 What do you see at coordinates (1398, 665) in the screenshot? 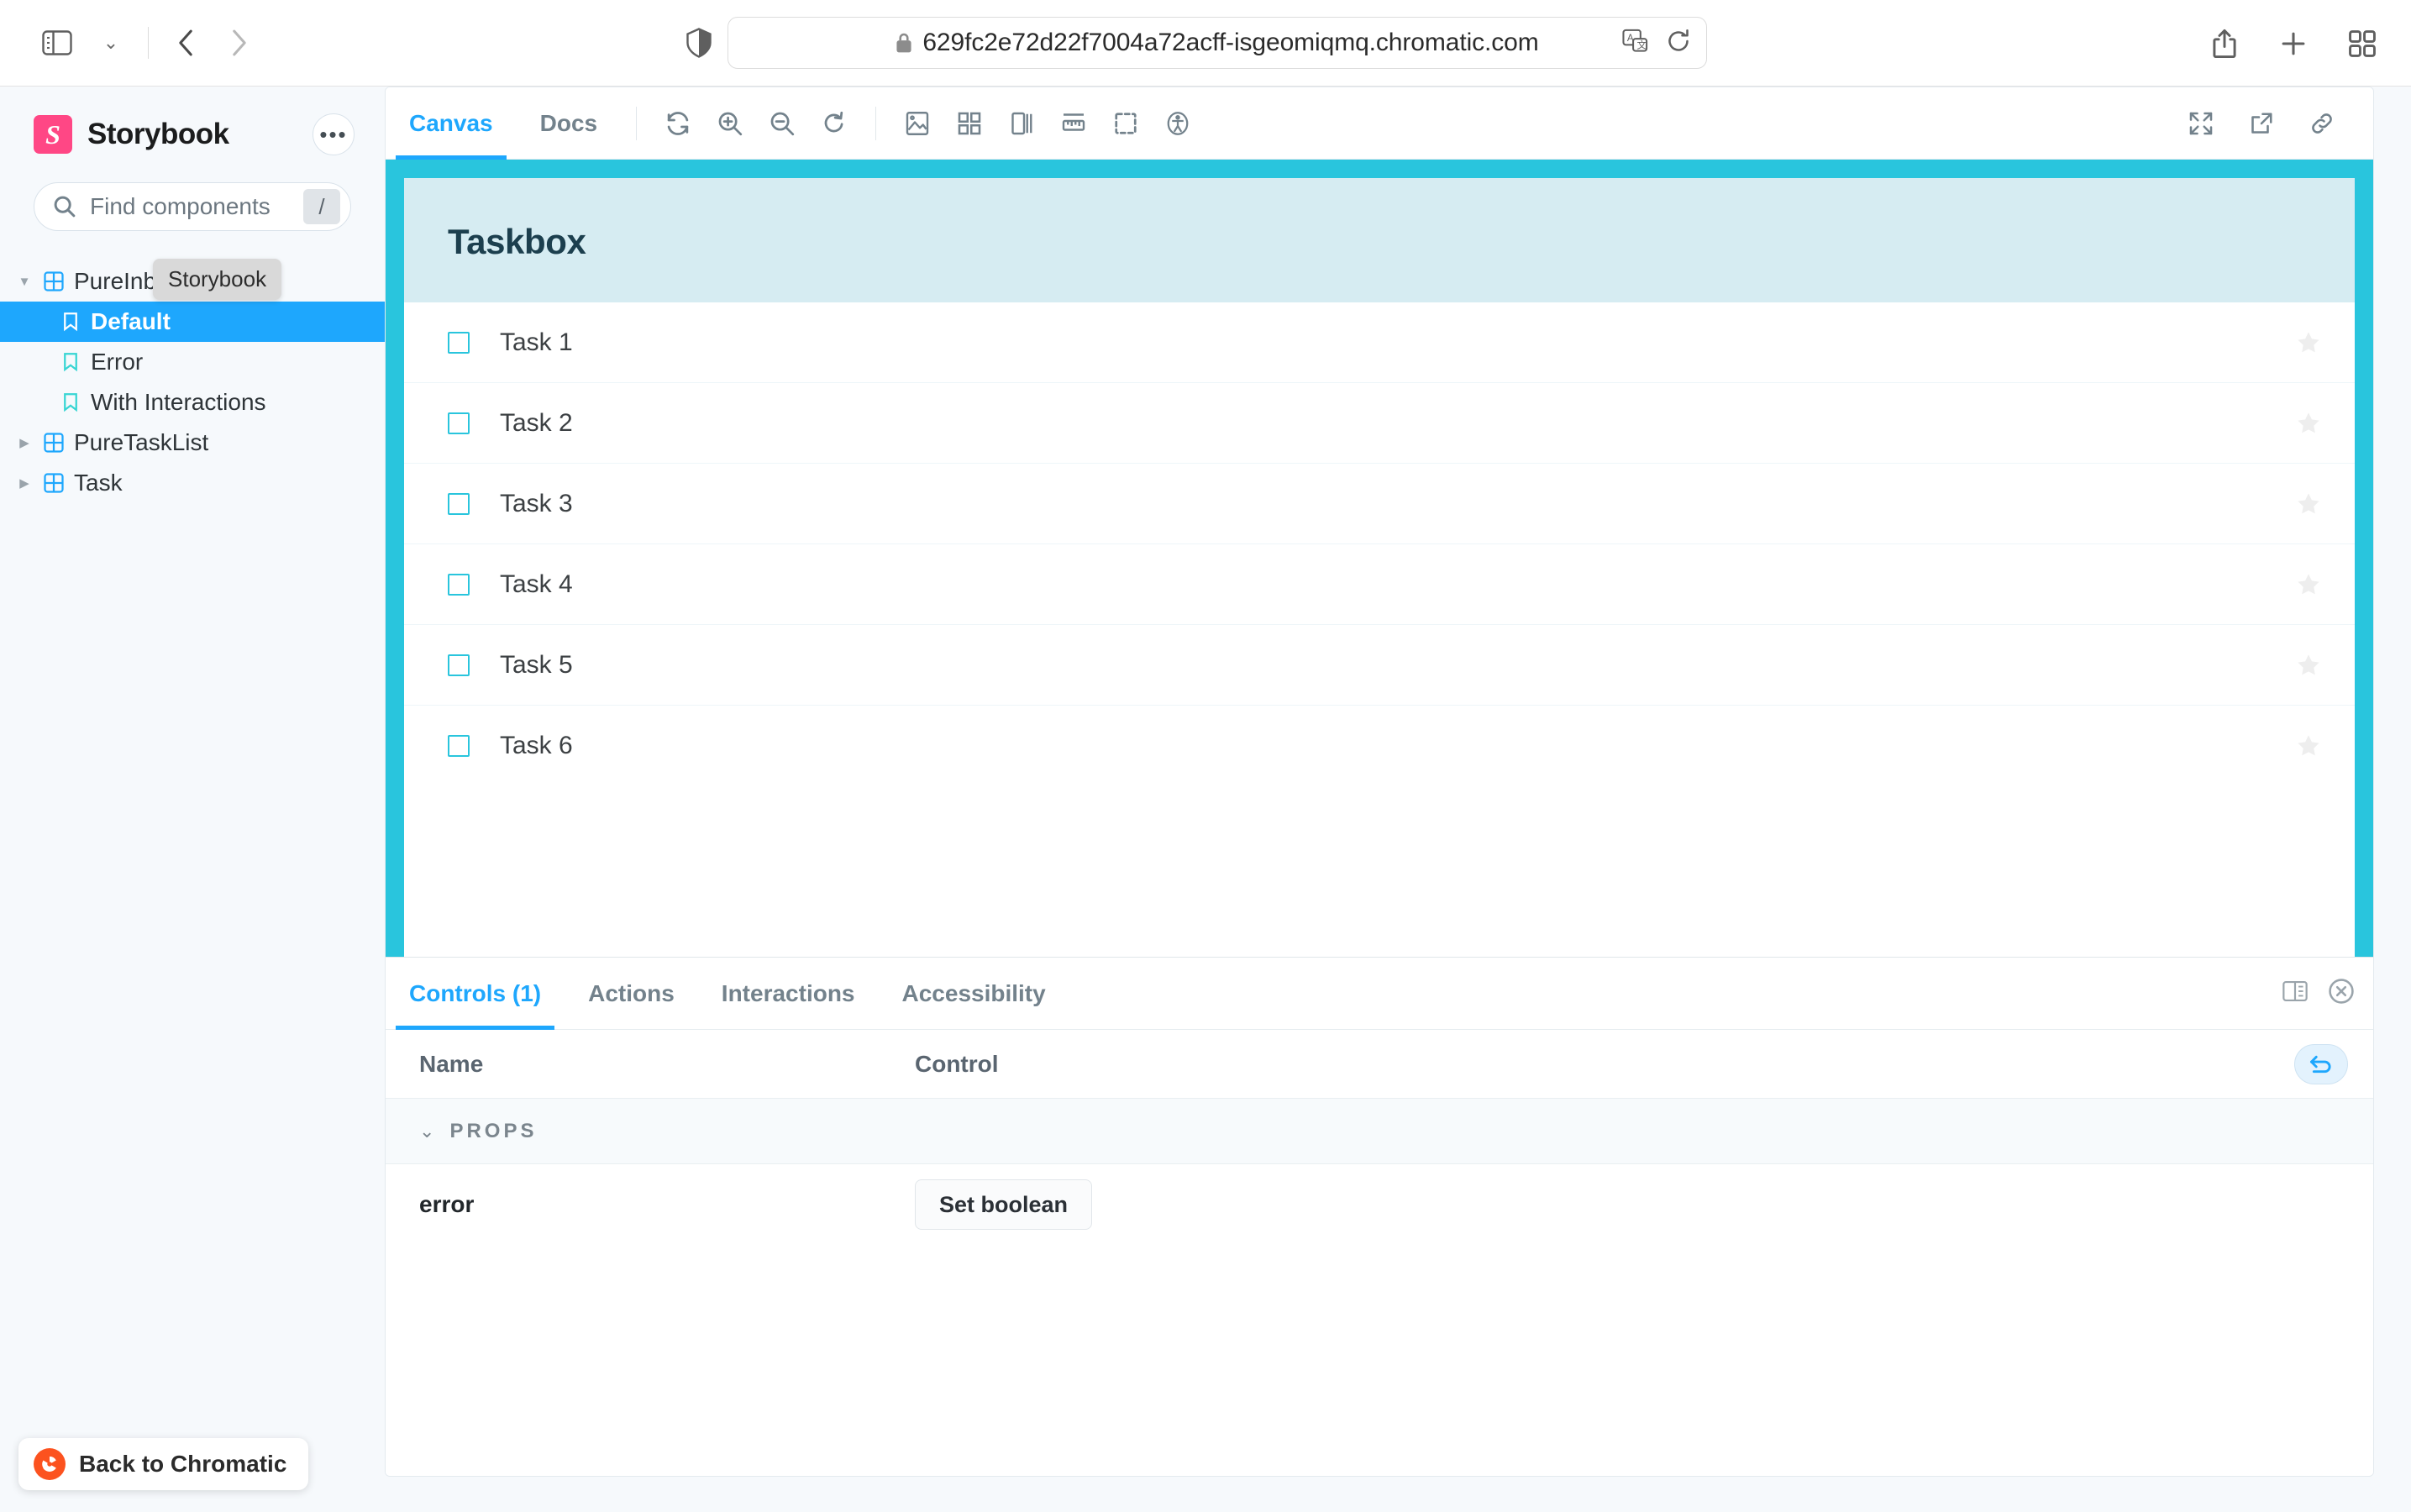
I see `task-title: Task 5` at bounding box center [1398, 665].